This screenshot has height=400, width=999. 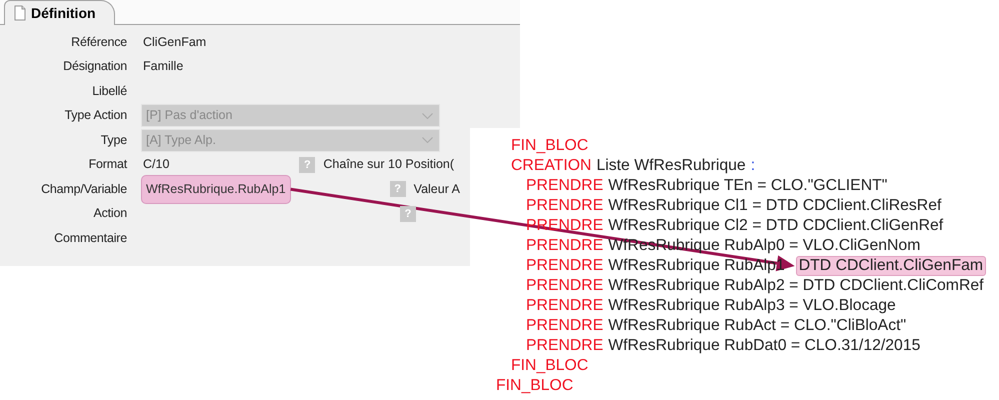 I want to click on page-icon, so click(x=20, y=13).